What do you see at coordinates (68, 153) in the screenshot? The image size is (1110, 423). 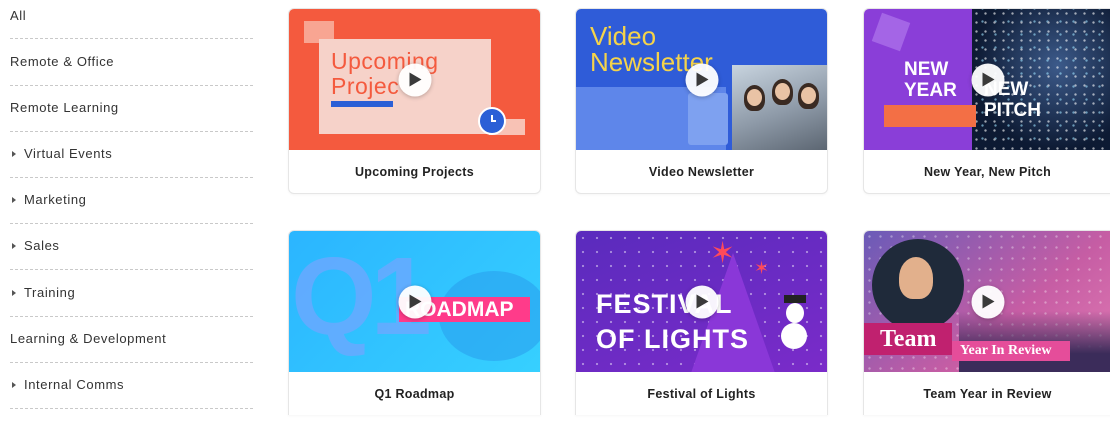 I see `sidebar-item-label: Virtual Events` at bounding box center [68, 153].